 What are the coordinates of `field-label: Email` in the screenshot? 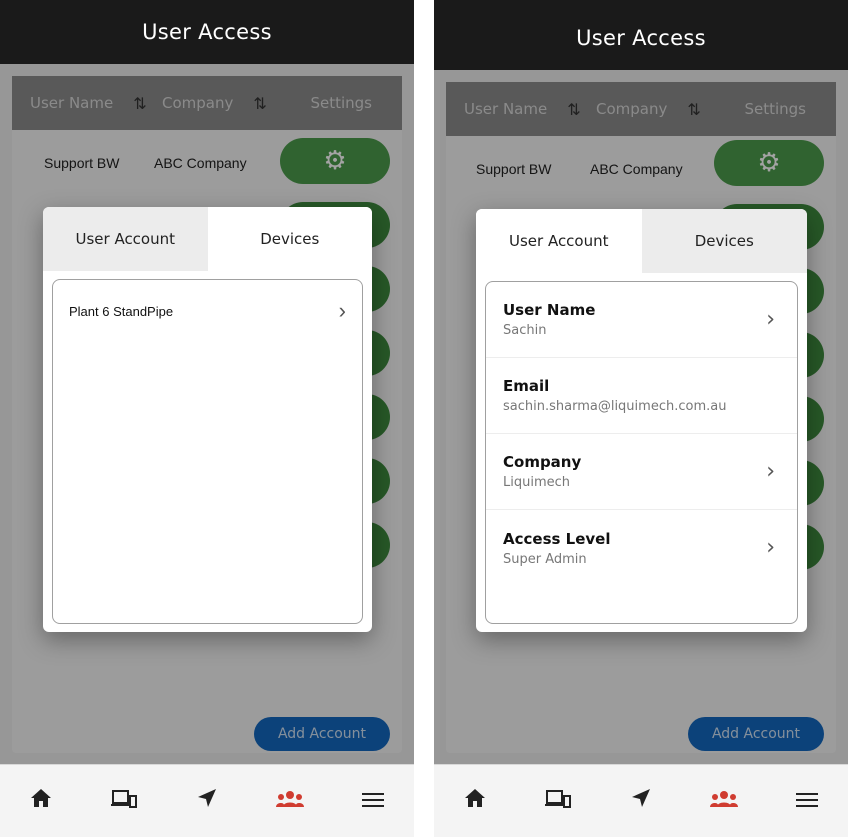 It's located at (526, 386).